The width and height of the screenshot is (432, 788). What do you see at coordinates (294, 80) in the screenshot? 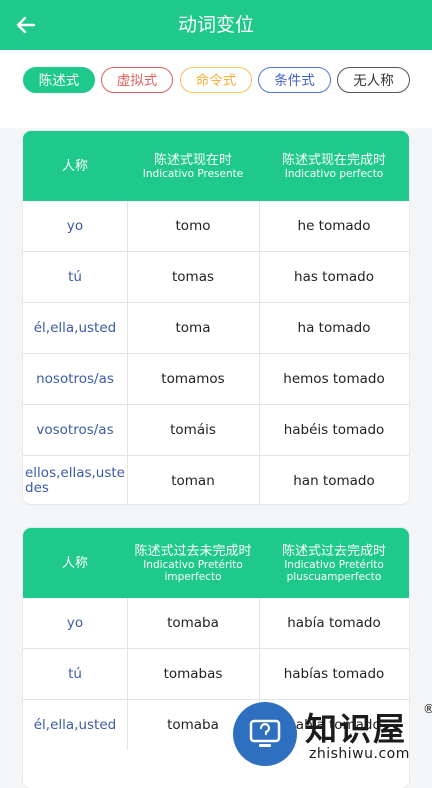
I see `mood-chip-conditional: 条件式` at bounding box center [294, 80].